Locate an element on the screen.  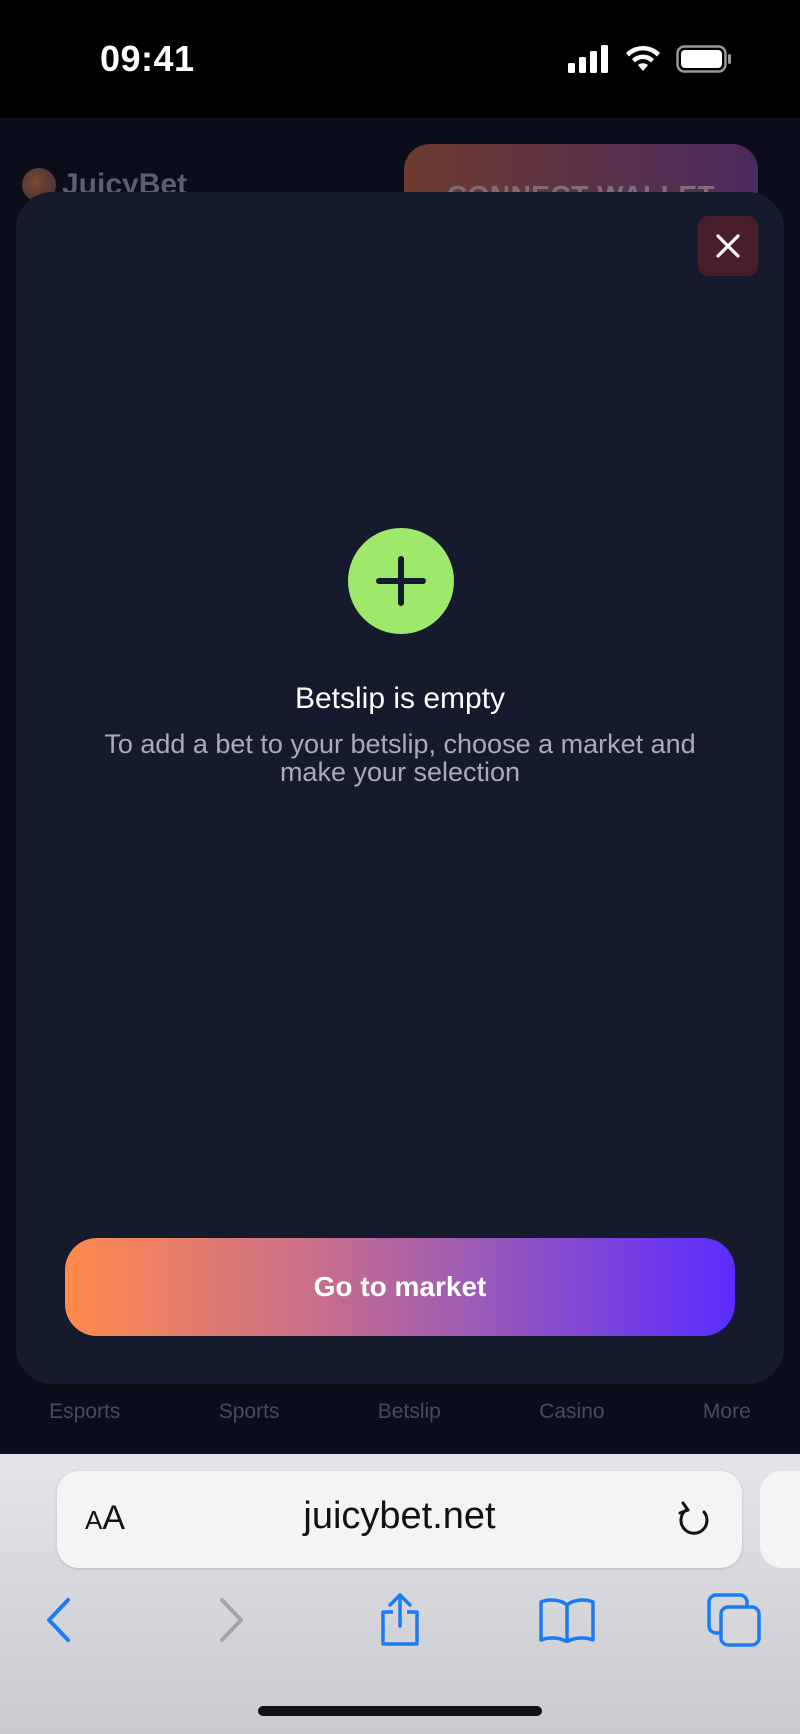
address-bar: AA juicybet.net is located at coordinates (399, 1519).